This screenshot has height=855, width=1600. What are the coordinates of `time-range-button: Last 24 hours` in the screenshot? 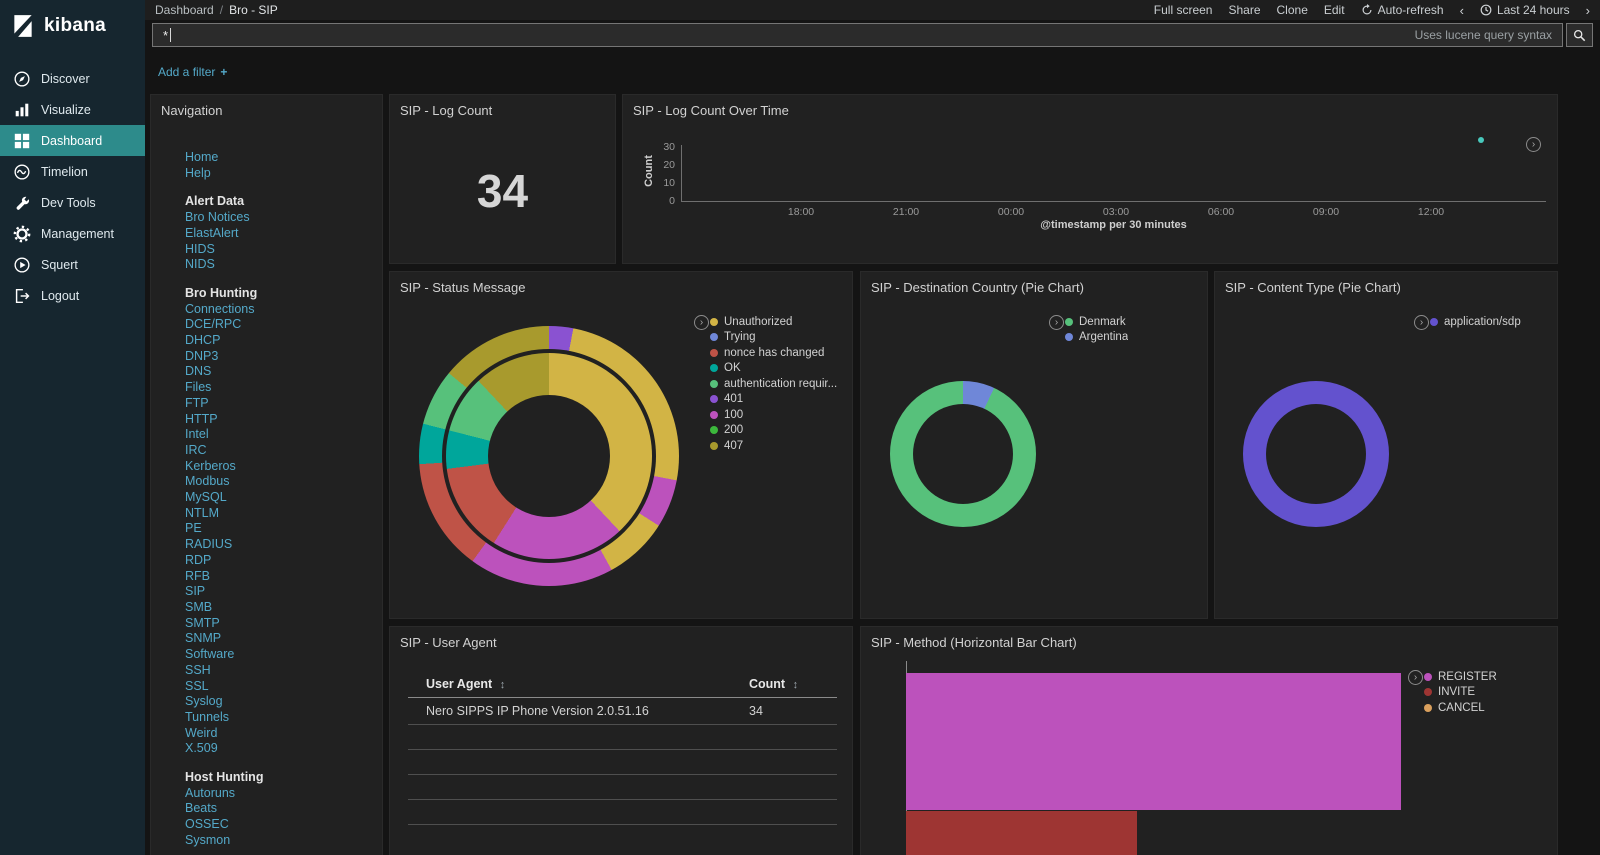 It's located at (1525, 10).